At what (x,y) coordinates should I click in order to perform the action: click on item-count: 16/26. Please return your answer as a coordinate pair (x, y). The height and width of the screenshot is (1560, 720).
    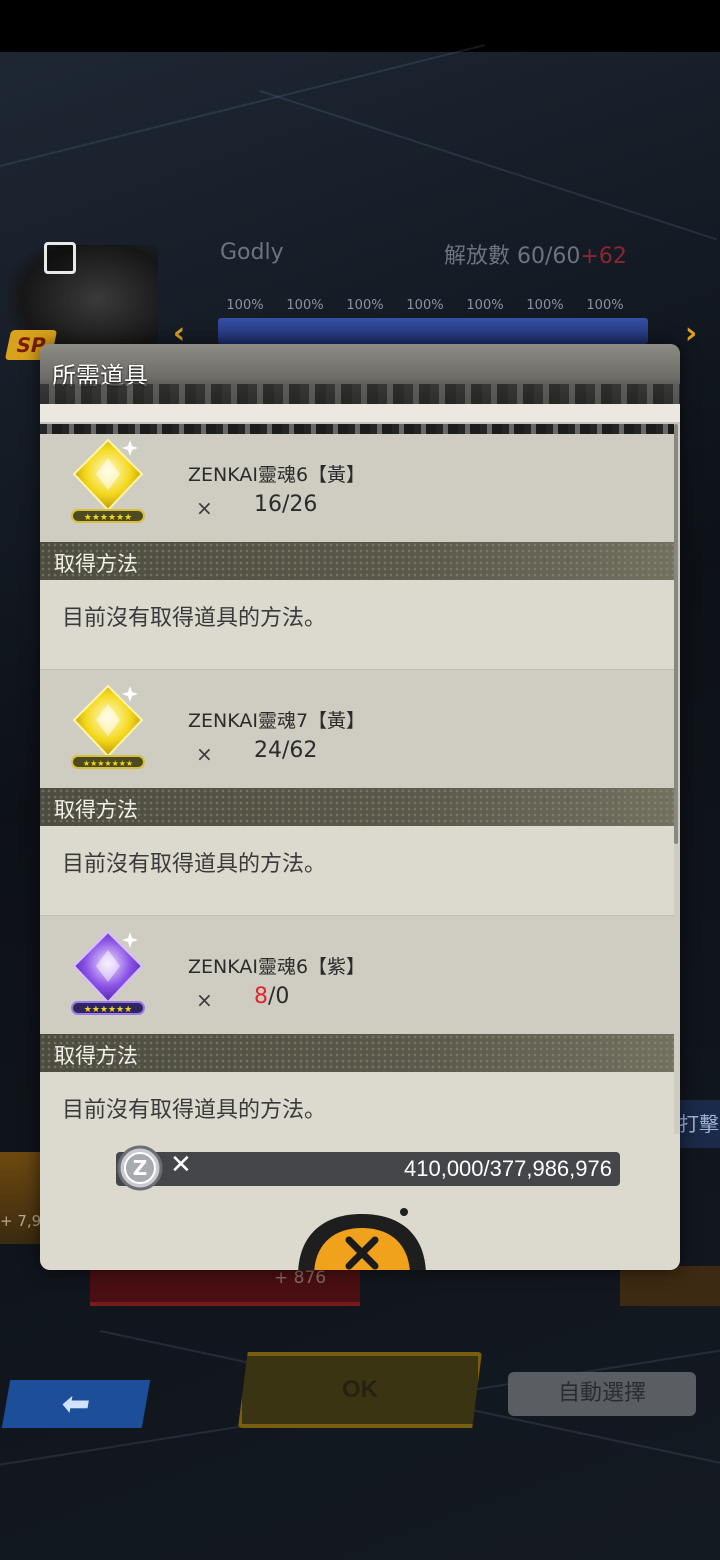
    Looking at the image, I should click on (285, 504).